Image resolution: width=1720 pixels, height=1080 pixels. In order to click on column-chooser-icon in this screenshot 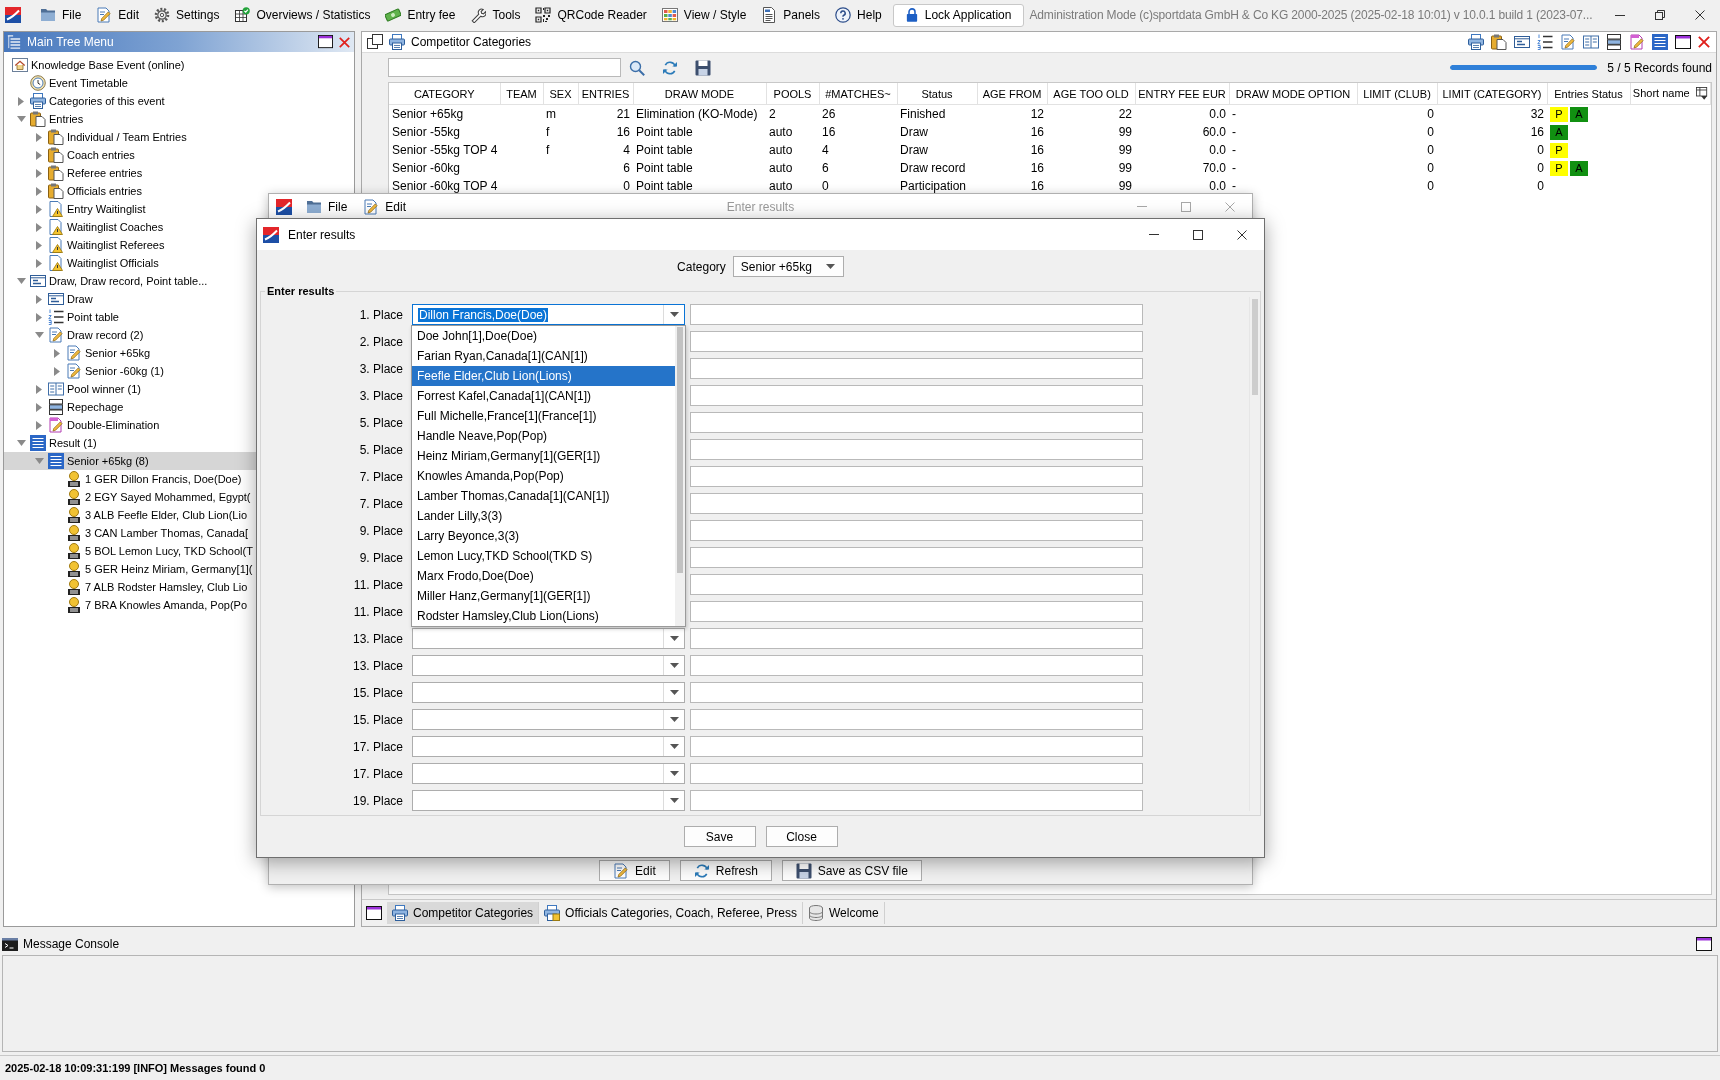, I will do `click(1701, 94)`.